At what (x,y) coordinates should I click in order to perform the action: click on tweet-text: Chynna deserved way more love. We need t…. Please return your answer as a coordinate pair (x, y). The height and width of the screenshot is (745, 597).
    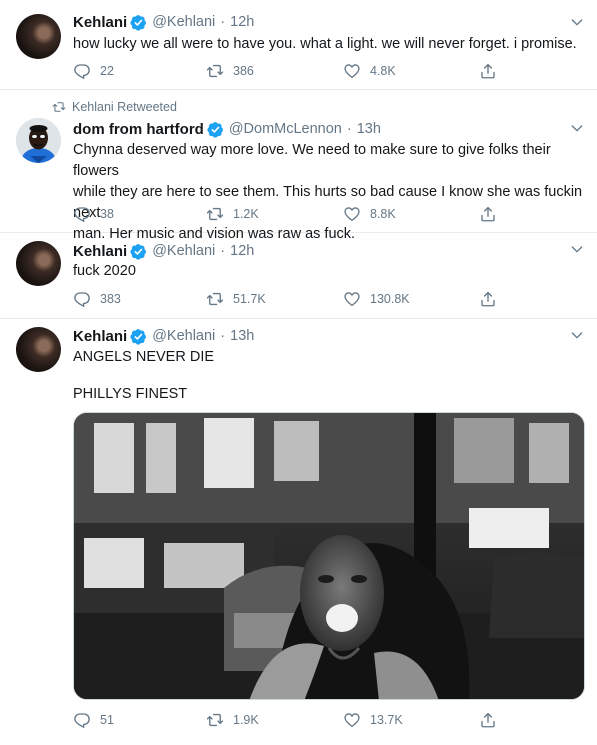
    Looking at the image, I should click on (328, 192).